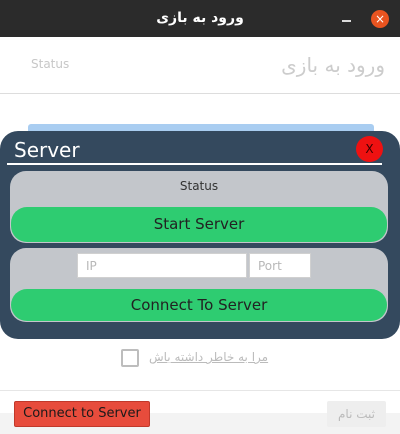 The image size is (400, 434). What do you see at coordinates (347, 18) in the screenshot?
I see `minimize-icon` at bounding box center [347, 18].